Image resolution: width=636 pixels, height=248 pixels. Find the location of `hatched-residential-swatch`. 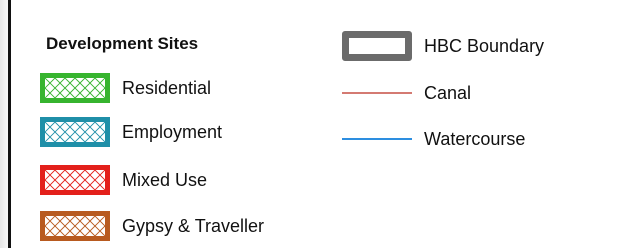

hatched-residential-swatch is located at coordinates (75, 88).